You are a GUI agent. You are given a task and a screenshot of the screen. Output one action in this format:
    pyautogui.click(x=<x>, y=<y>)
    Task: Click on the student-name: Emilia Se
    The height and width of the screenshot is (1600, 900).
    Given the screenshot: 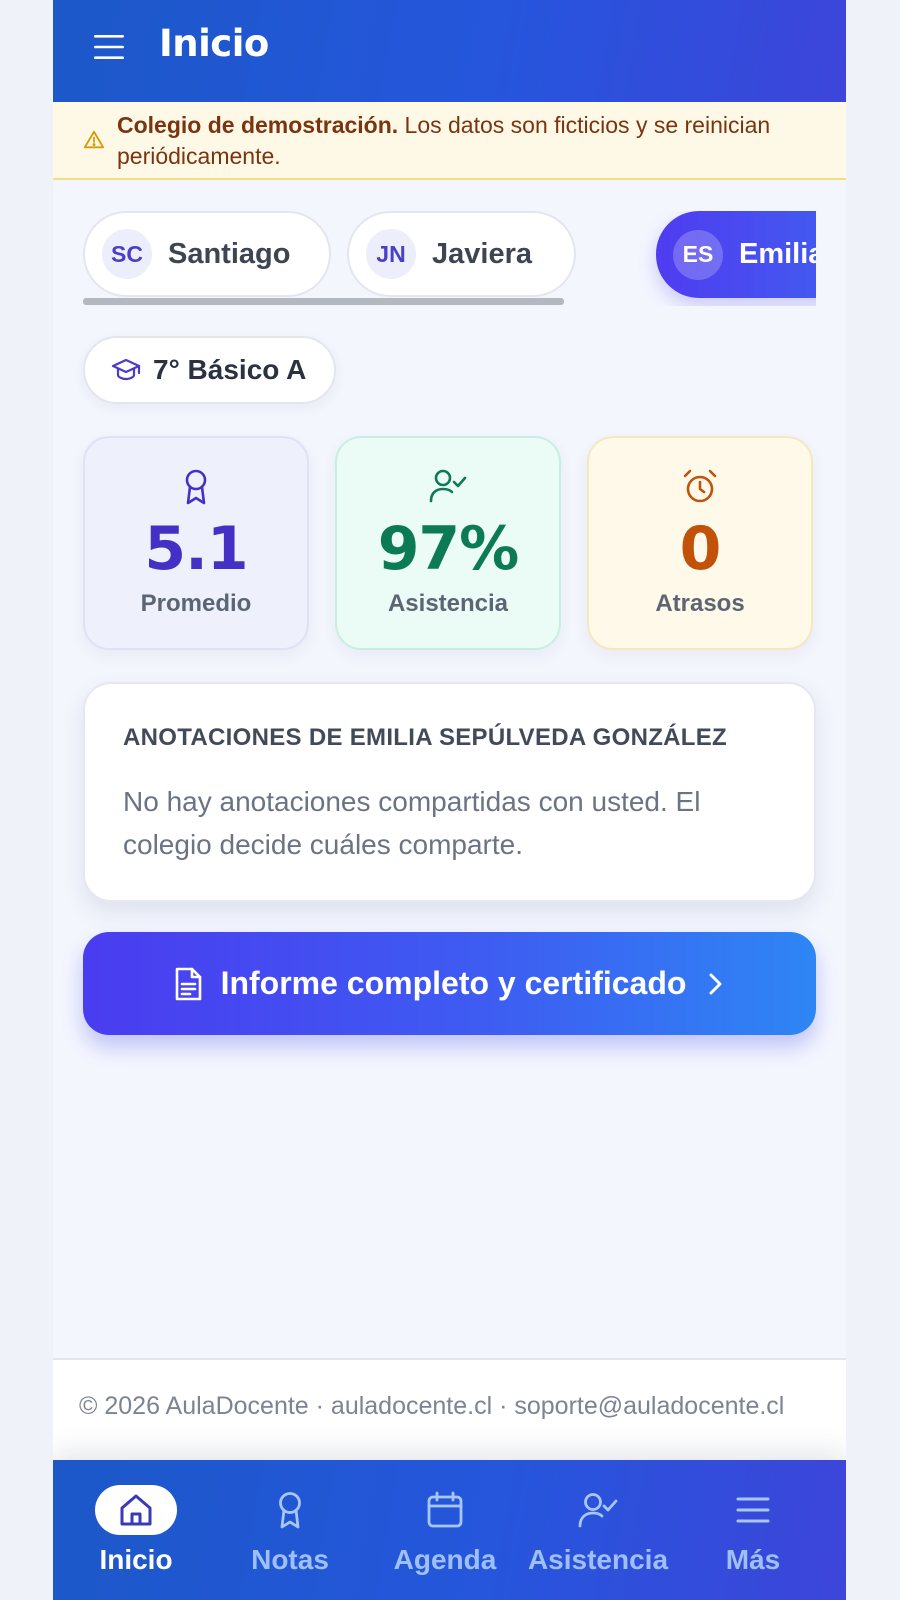 What is the action you would take?
    pyautogui.click(x=777, y=254)
    